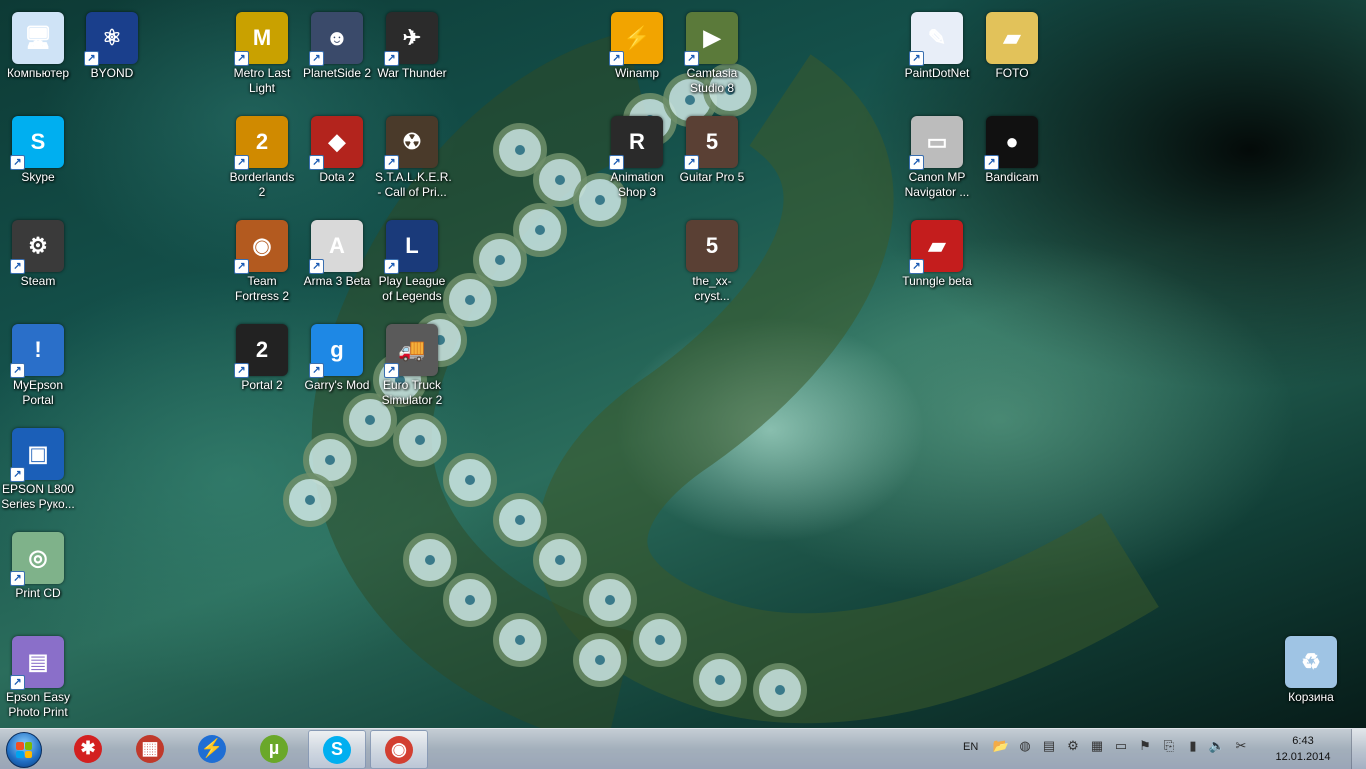 This screenshot has width=1366, height=769. I want to click on desktop-shortcut-label: Tunngle beta, so click(937, 281).